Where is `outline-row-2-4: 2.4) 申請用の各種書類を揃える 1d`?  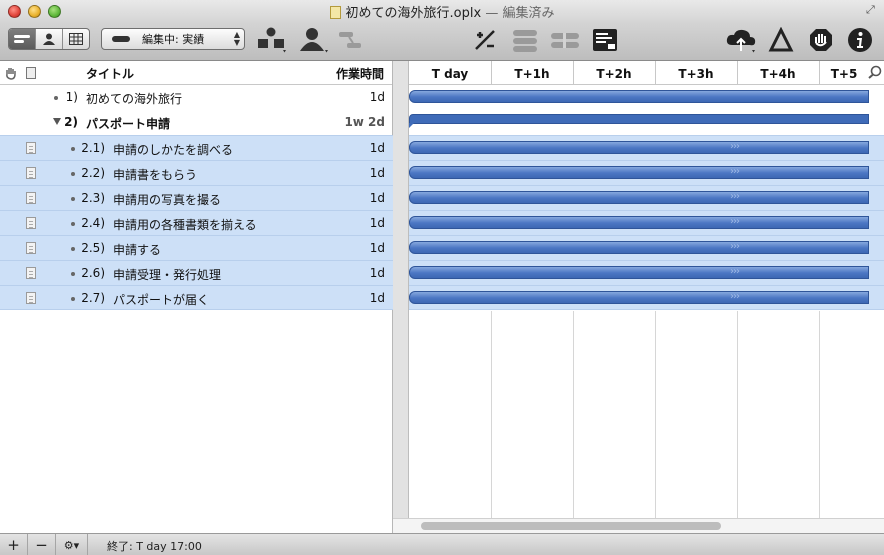
outline-row-2-4: 2.4) 申請用の各種書類を揃える 1d is located at coordinates (196, 222).